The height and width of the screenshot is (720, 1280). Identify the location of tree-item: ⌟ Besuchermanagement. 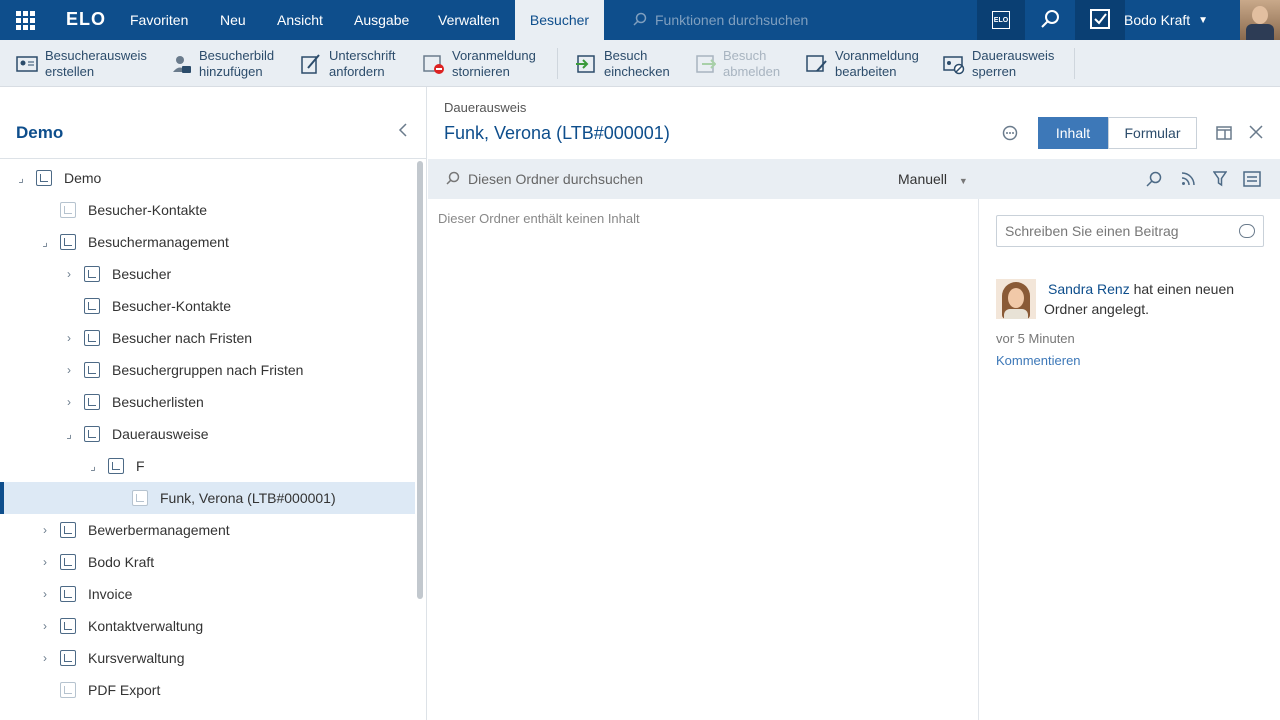
(207, 242).